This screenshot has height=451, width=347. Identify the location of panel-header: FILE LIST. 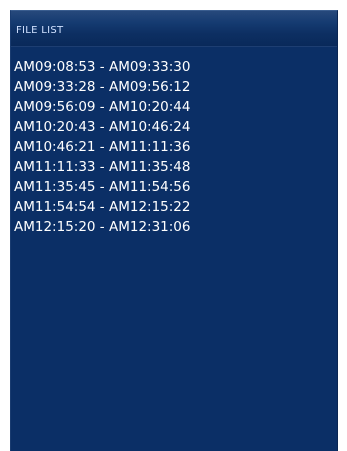
(174, 29).